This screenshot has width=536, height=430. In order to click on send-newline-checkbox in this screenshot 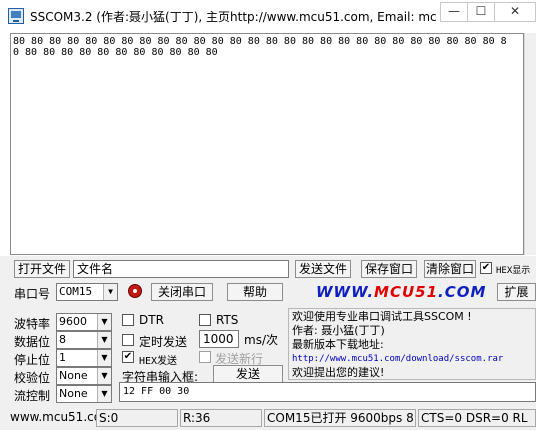, I will do `click(205, 357)`.